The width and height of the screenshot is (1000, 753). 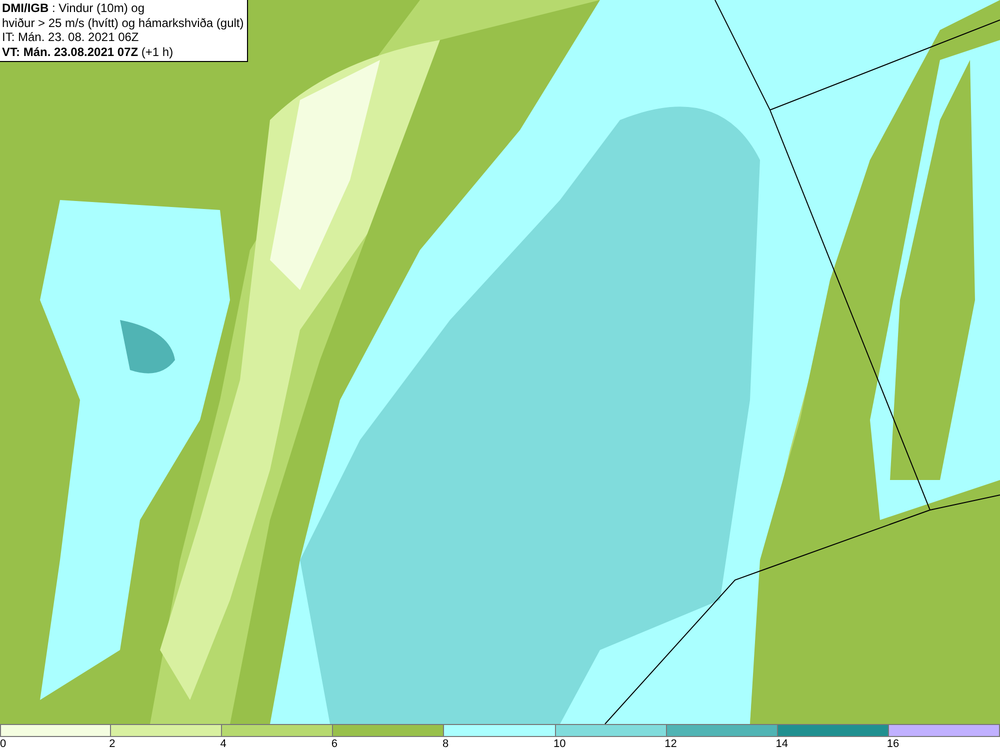 What do you see at coordinates (3, 744) in the screenshot?
I see `legend-tick-label: 0` at bounding box center [3, 744].